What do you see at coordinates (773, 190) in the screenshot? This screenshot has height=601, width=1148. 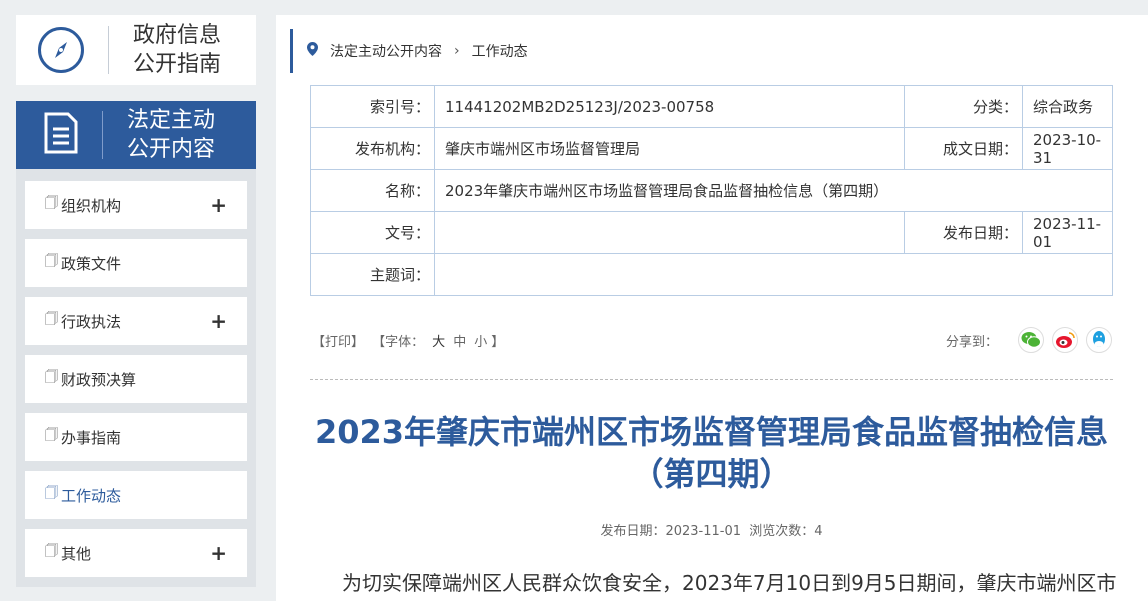 I see `name-value: 2023年肇庆市端州区市场监督管理局食品监督抽检信息（第四期）` at bounding box center [773, 190].